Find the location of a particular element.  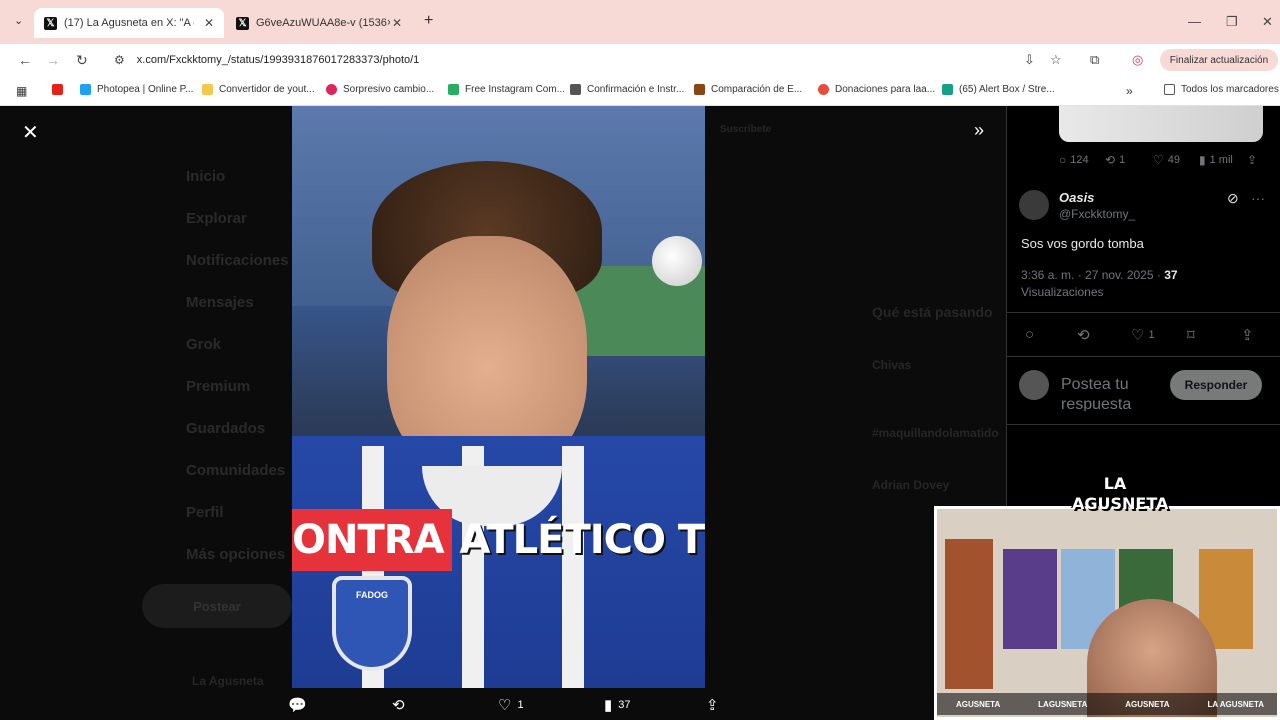

new-tab-button: + is located at coordinates (428, 21).